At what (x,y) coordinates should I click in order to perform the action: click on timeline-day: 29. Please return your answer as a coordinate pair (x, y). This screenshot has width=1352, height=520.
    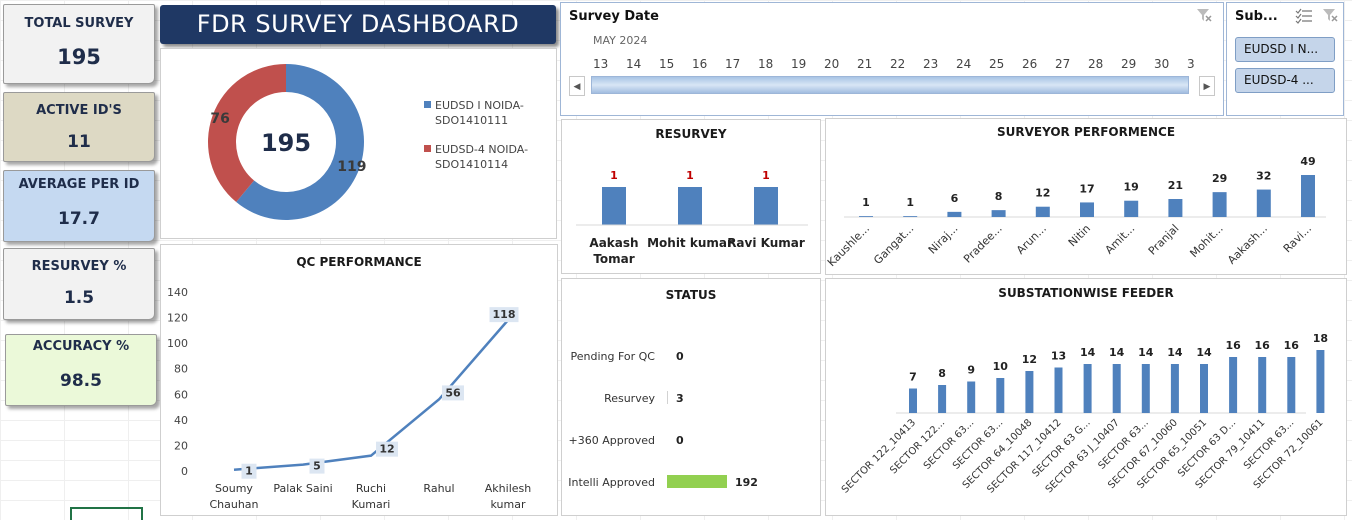
    Looking at the image, I should click on (1128, 64).